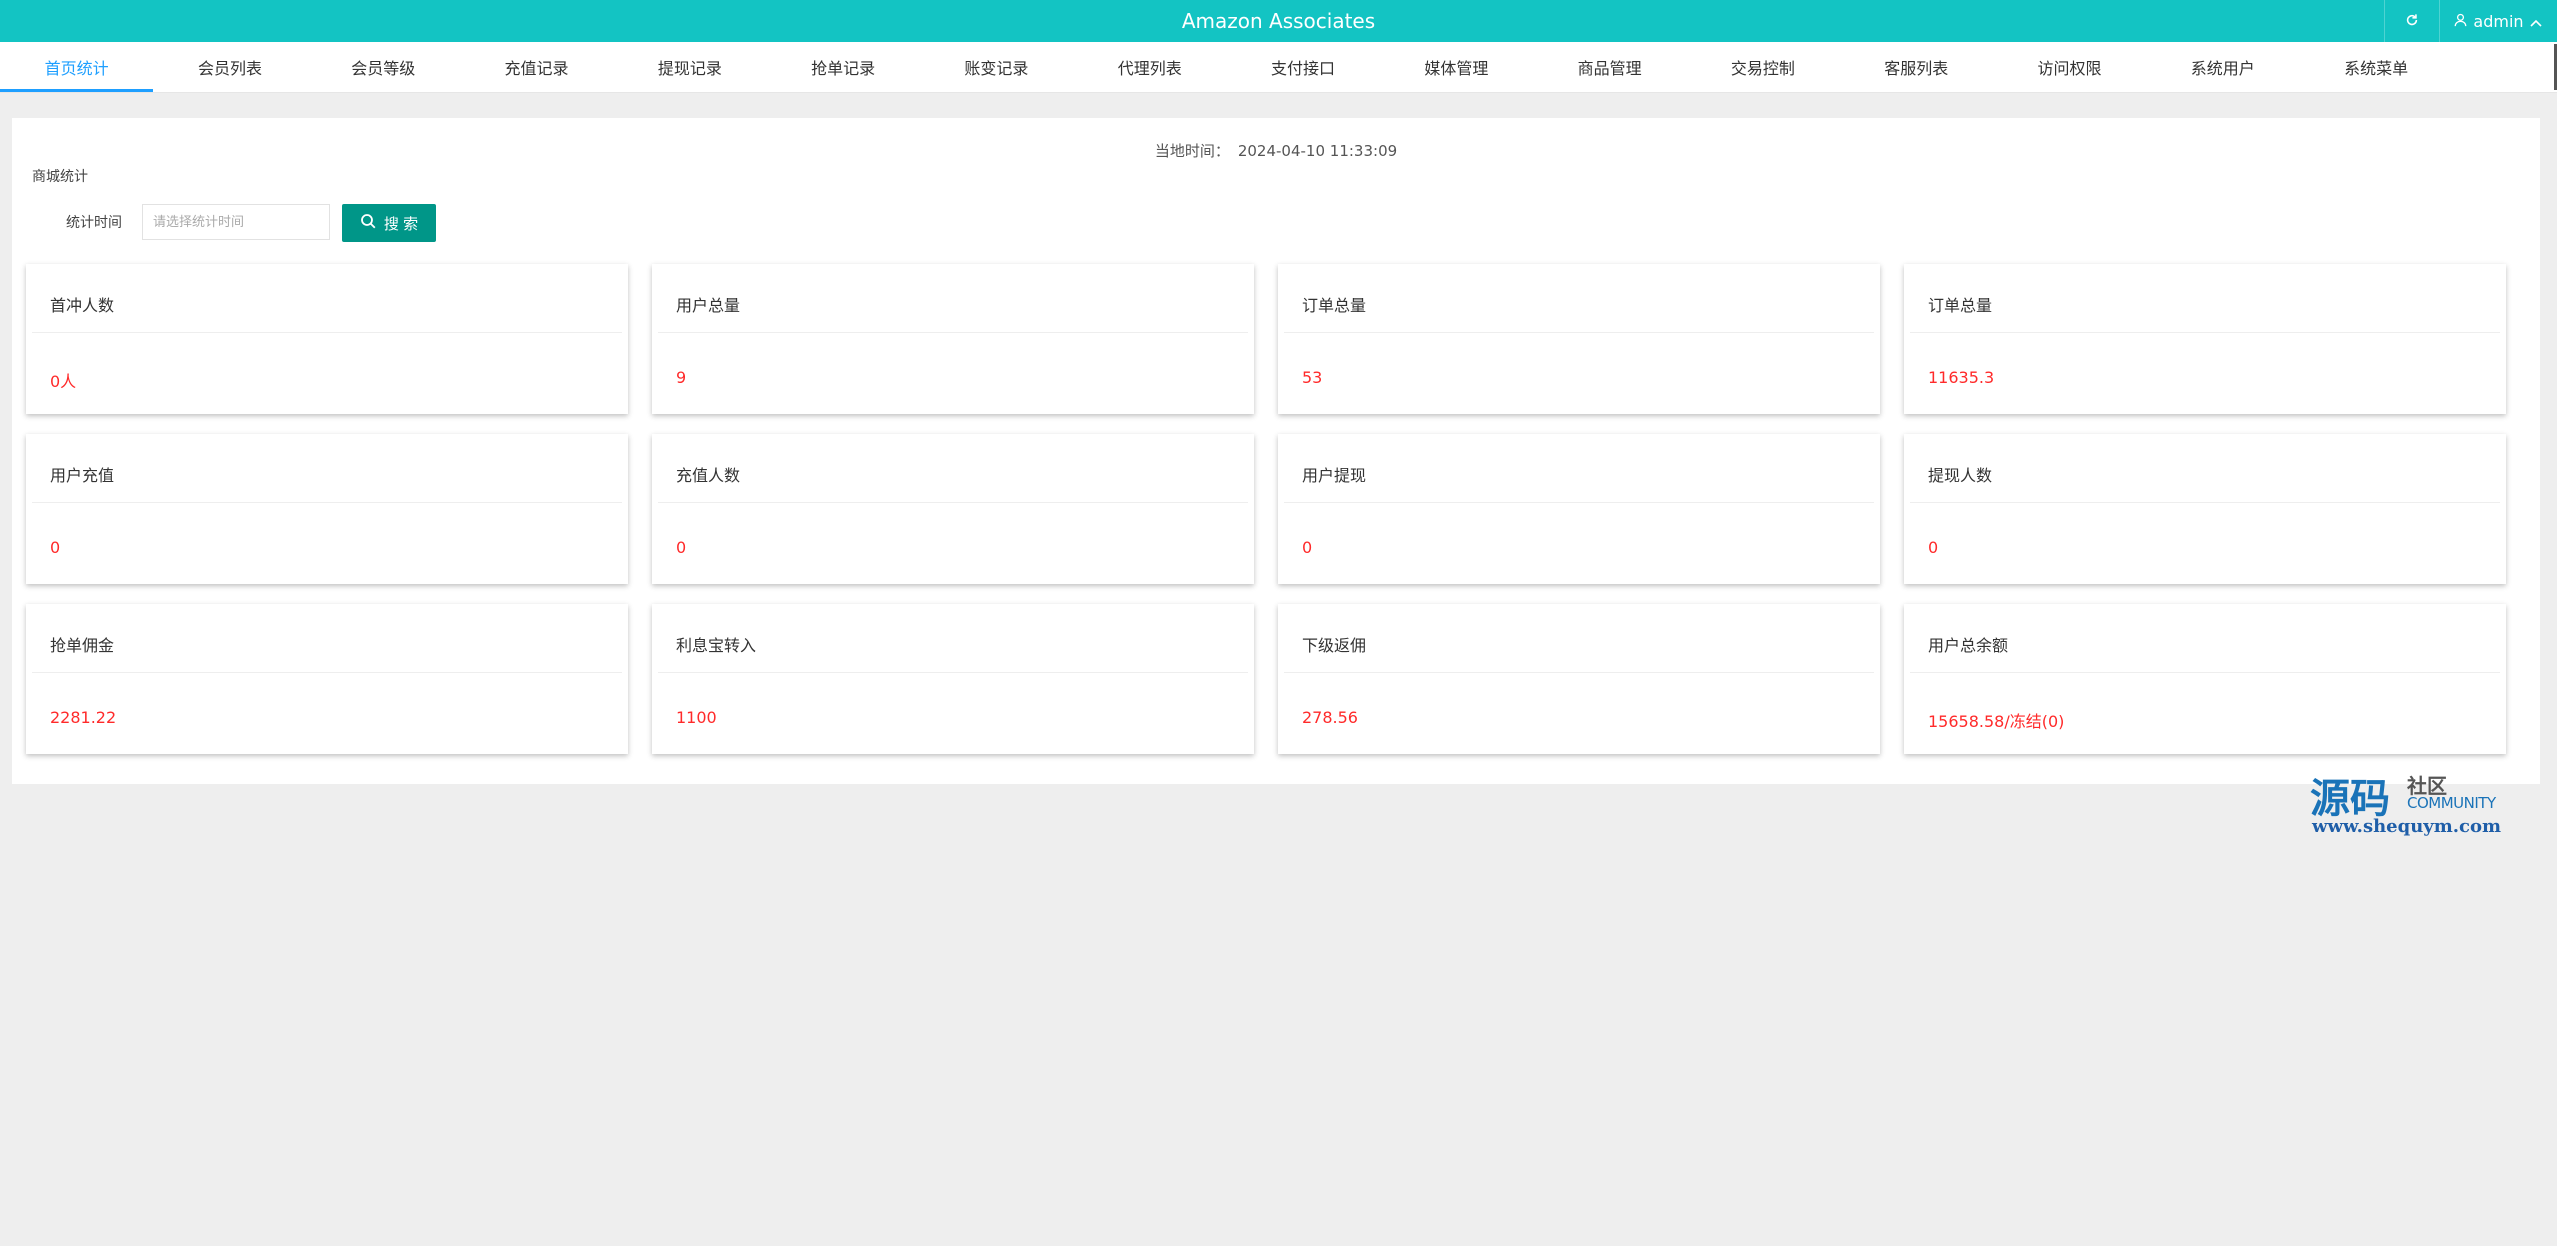 This screenshot has width=2557, height=1246. What do you see at coordinates (2069, 67) in the screenshot?
I see `nav-tab: 访问权限` at bounding box center [2069, 67].